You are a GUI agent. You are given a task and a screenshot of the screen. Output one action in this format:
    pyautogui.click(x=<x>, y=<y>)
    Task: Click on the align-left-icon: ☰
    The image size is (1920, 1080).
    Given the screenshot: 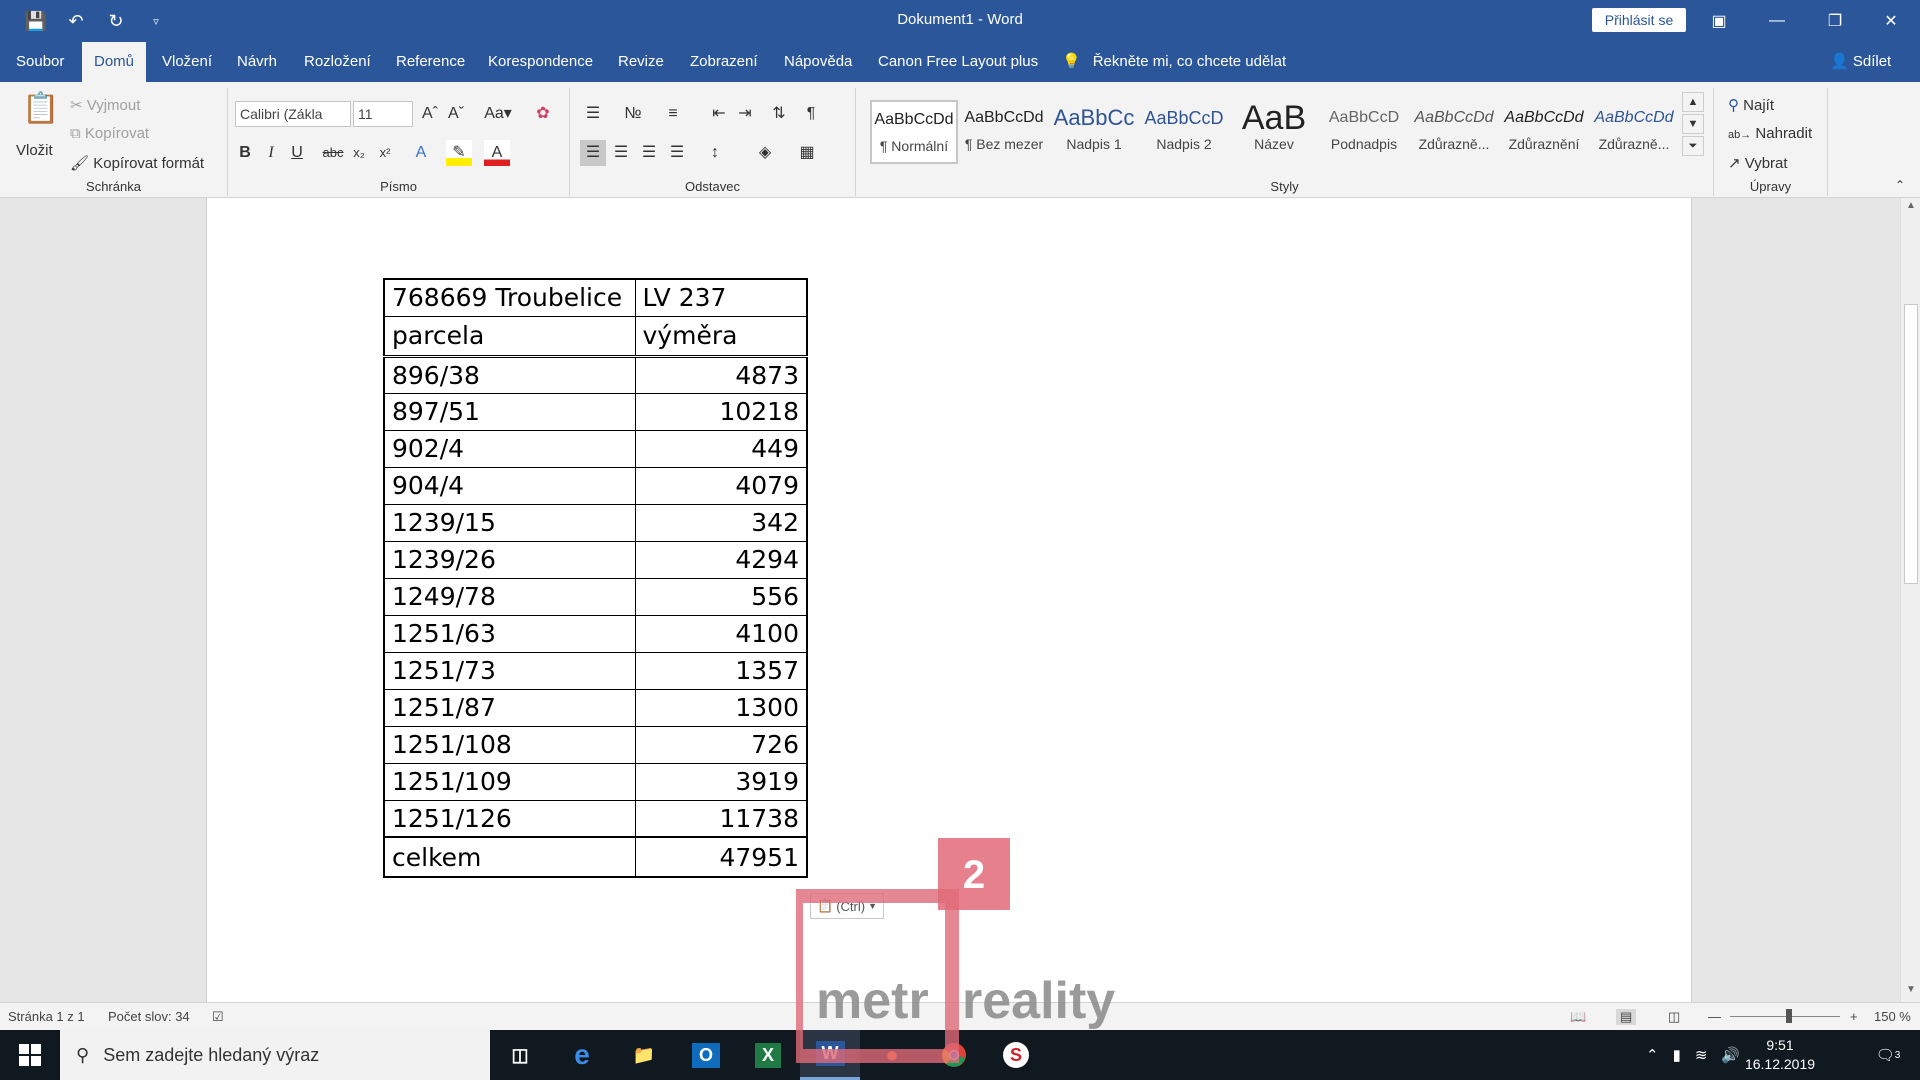 What is the action you would take?
    pyautogui.click(x=593, y=153)
    